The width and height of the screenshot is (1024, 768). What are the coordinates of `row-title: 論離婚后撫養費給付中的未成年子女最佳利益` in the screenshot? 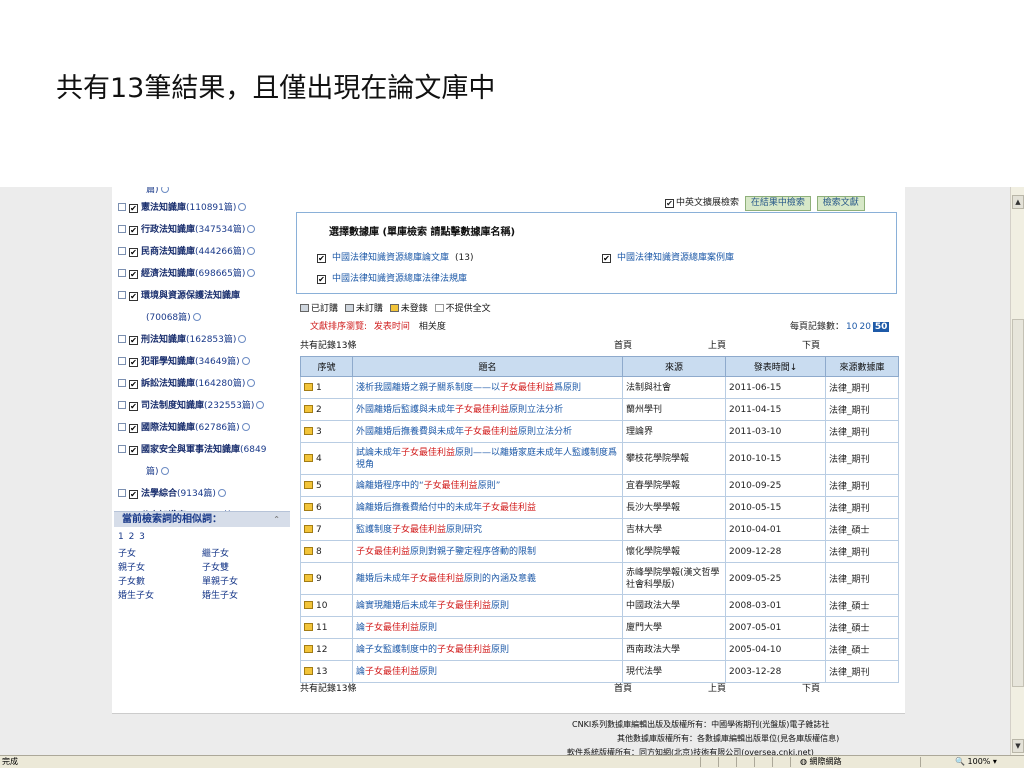 It's located at (487, 507).